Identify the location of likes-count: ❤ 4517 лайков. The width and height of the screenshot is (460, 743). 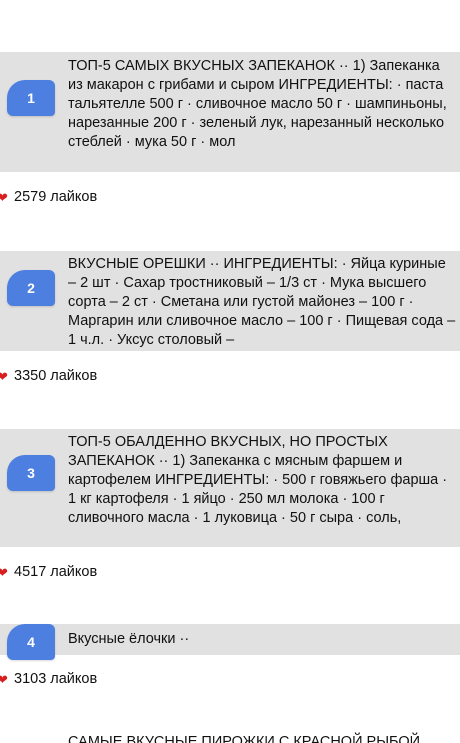
(48, 572).